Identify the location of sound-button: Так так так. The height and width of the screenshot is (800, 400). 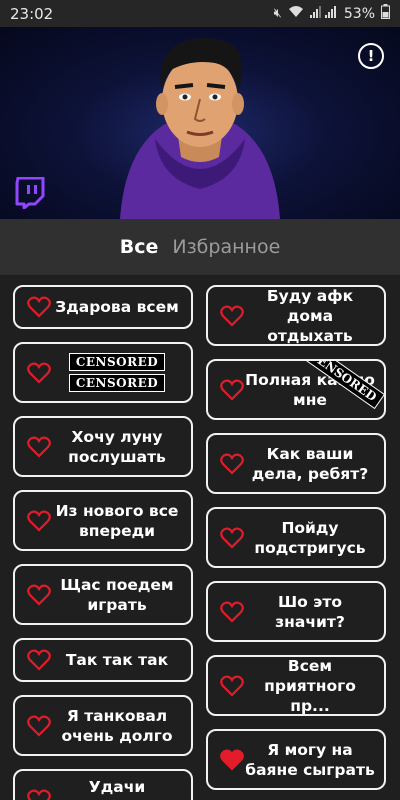
(103, 660).